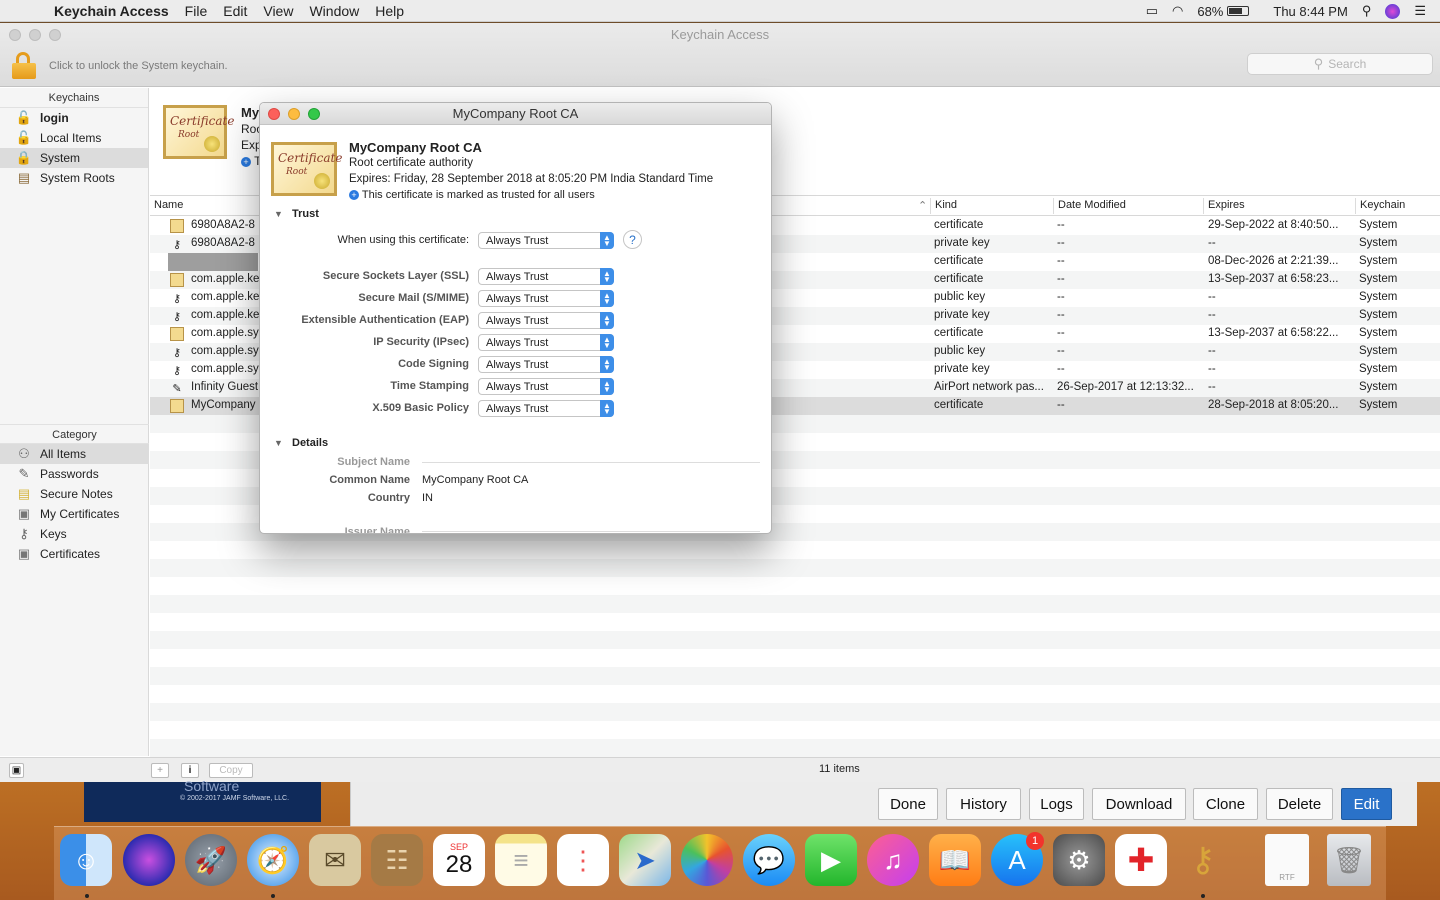  What do you see at coordinates (1340, 64) in the screenshot?
I see `search-input: ⚲ Search` at bounding box center [1340, 64].